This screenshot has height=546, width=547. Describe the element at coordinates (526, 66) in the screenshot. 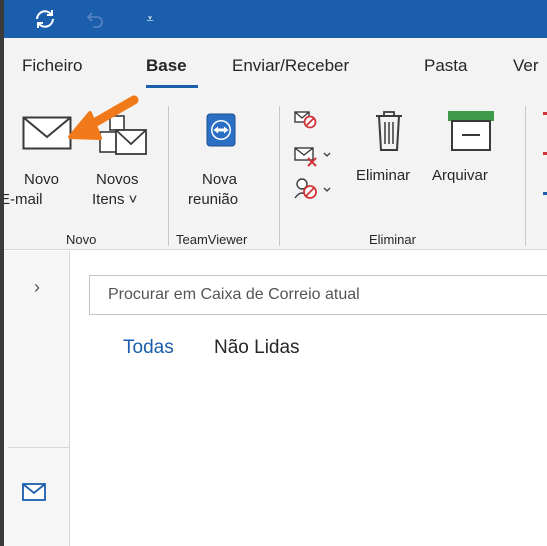

I see `tab-ver: Ver` at that location.